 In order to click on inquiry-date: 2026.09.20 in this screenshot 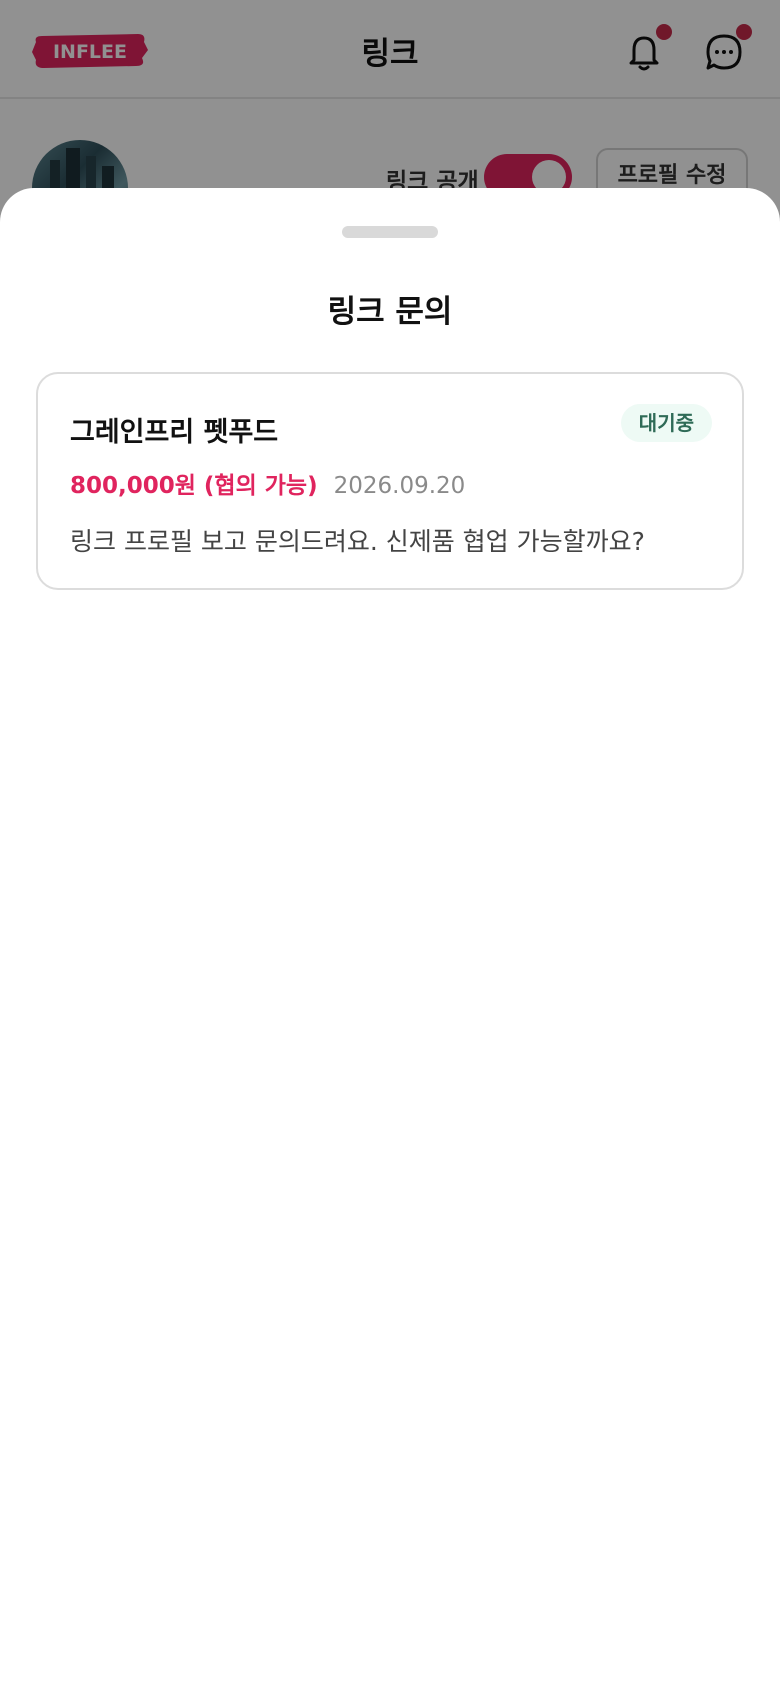, I will do `click(399, 486)`.